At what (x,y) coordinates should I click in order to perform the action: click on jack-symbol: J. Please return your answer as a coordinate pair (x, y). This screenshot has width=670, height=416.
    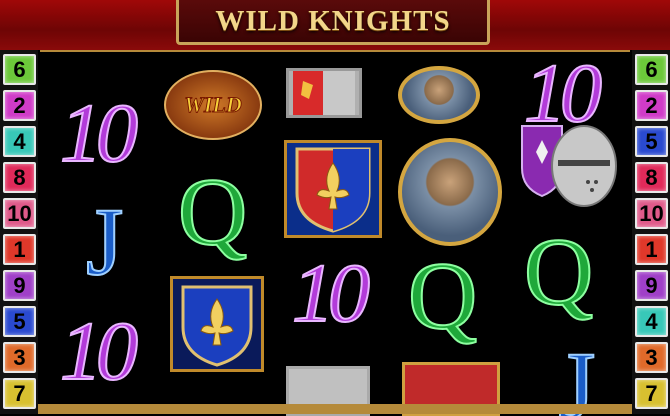
    Looking at the image, I should click on (104, 241).